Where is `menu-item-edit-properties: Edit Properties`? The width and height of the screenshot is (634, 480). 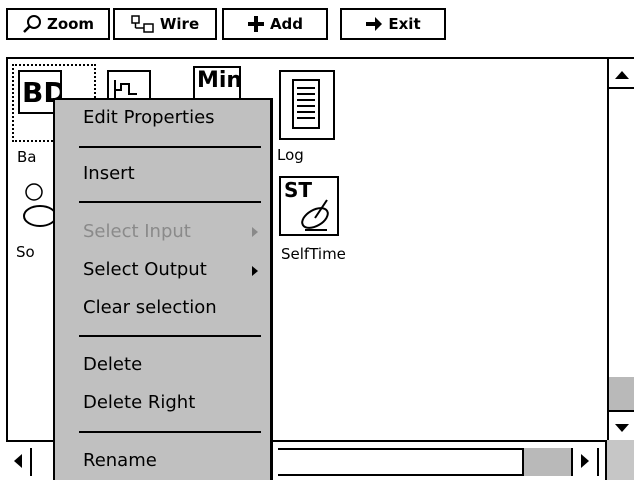
menu-item-edit-properties: Edit Properties is located at coordinates (149, 117).